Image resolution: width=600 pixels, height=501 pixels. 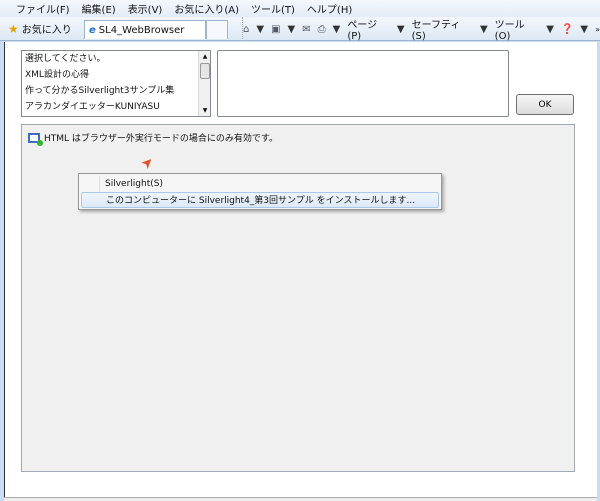 What do you see at coordinates (322, 29) in the screenshot?
I see `print-icon: ⎙` at bounding box center [322, 29].